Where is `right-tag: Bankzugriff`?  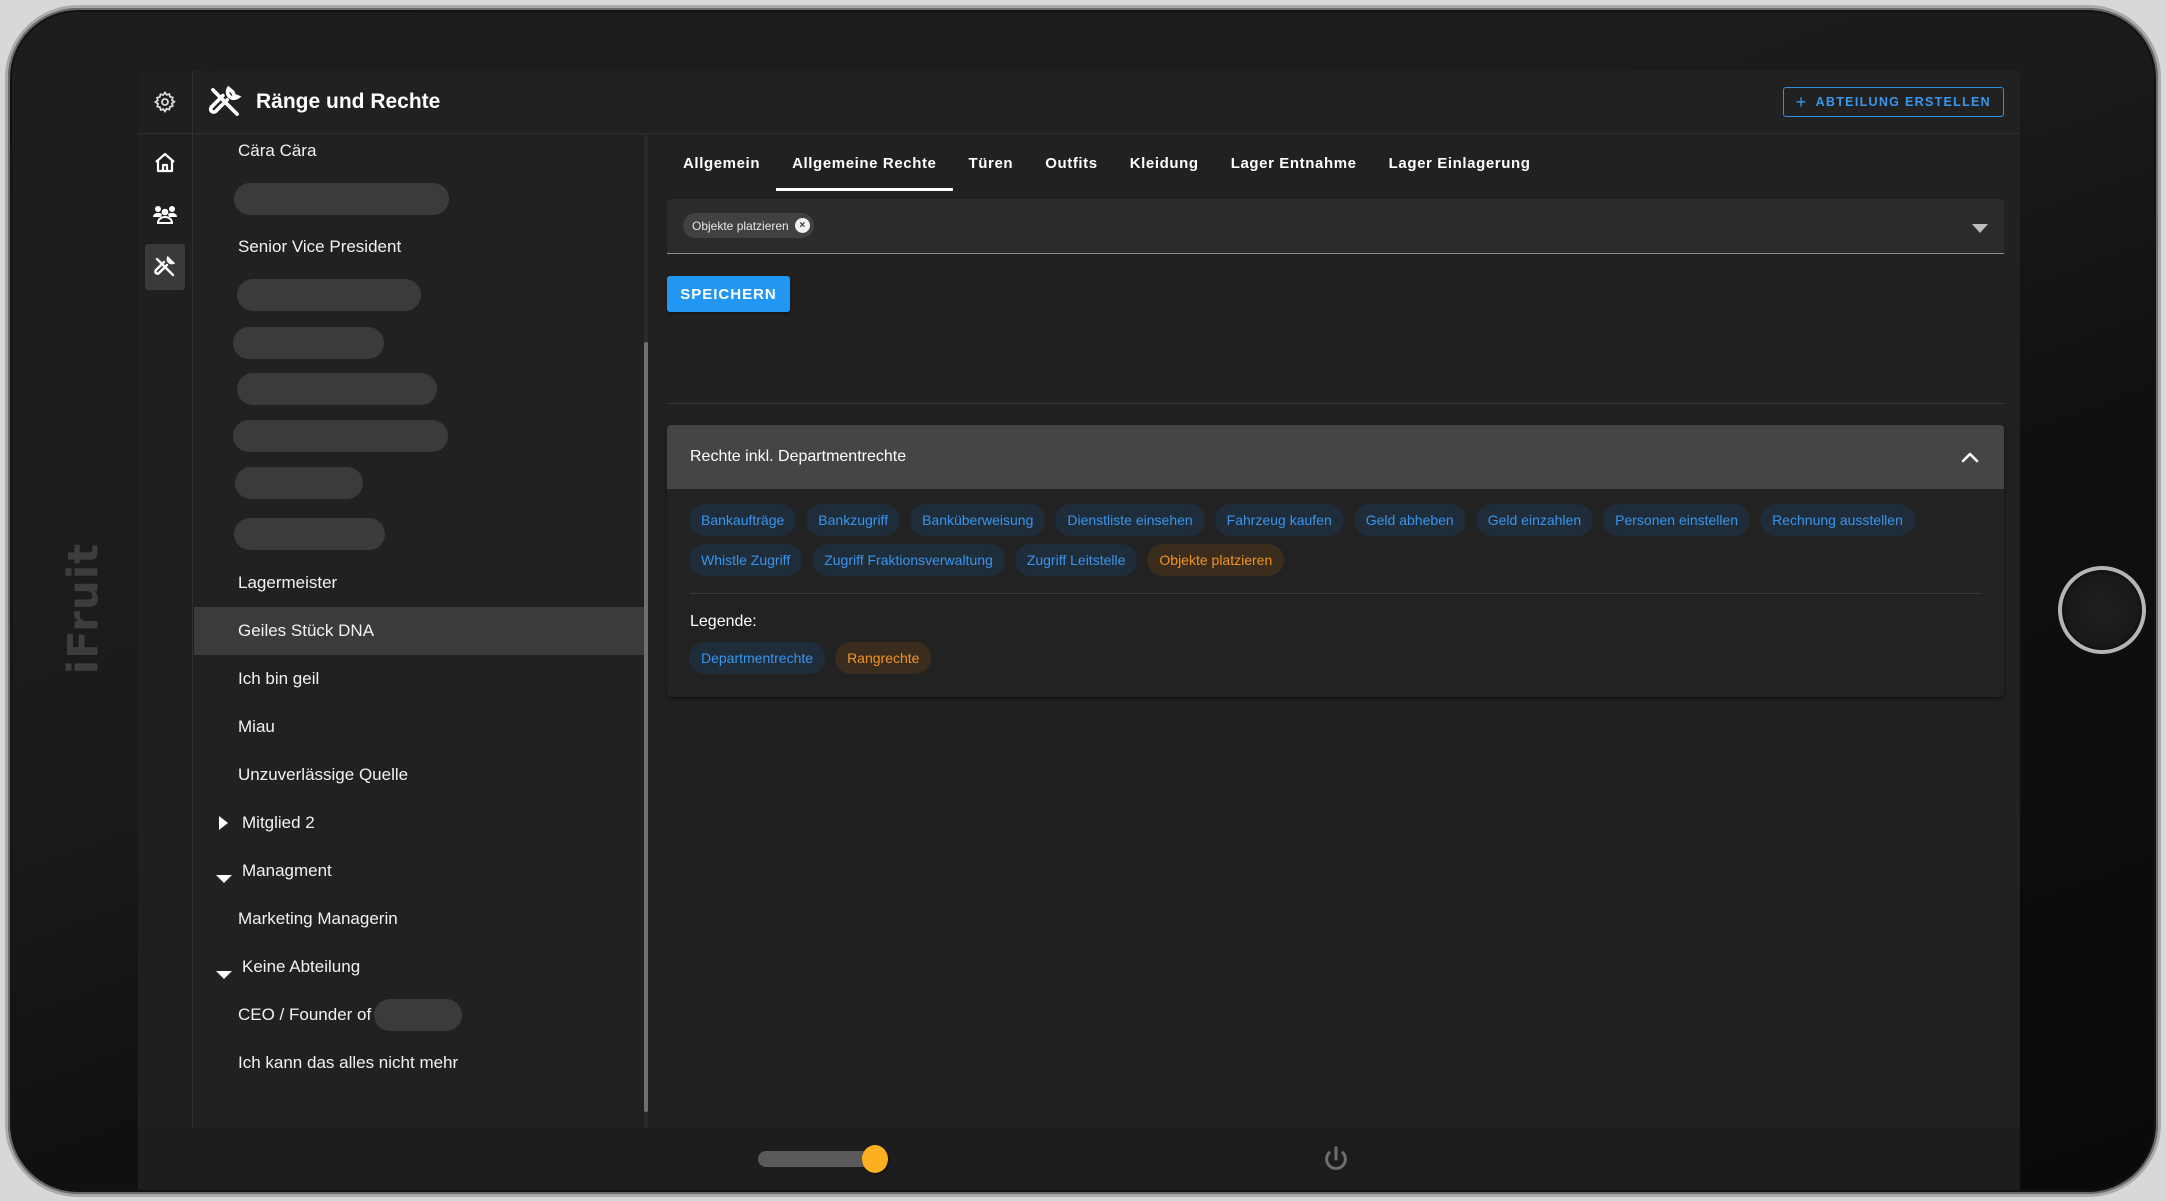 right-tag: Bankzugriff is located at coordinates (853, 520).